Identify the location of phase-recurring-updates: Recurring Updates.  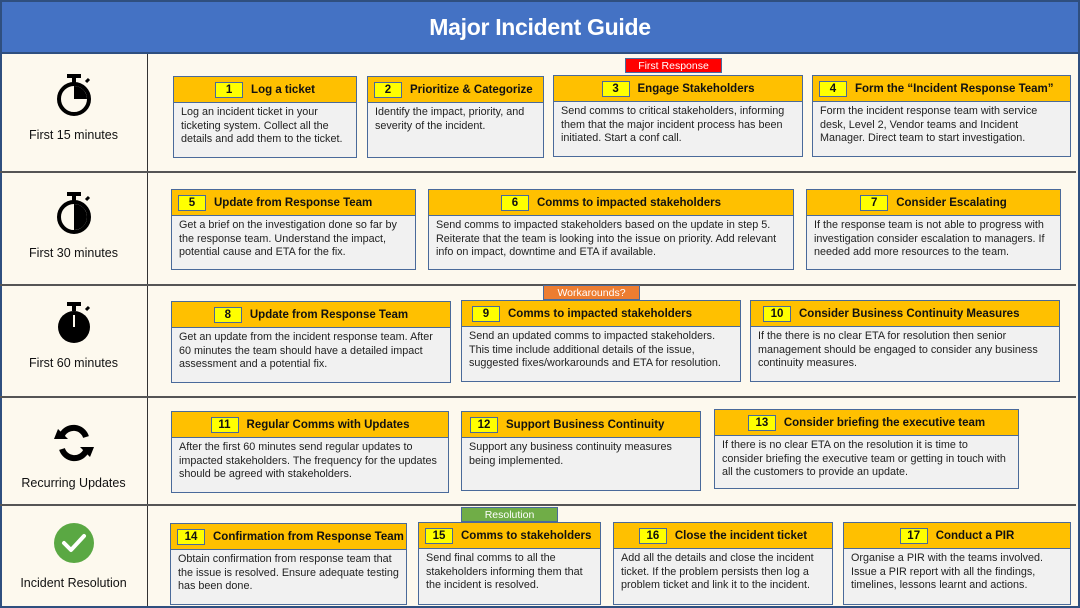
(73, 455).